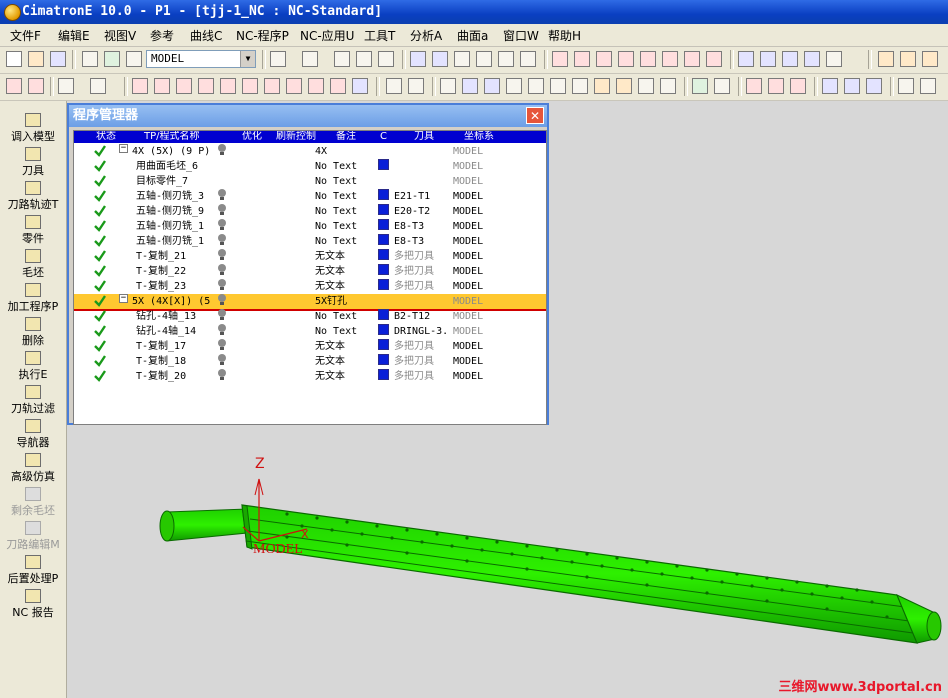 The image size is (948, 698). What do you see at coordinates (262, 35) in the screenshot?
I see `menu-nc-program: NC-程序P` at bounding box center [262, 35].